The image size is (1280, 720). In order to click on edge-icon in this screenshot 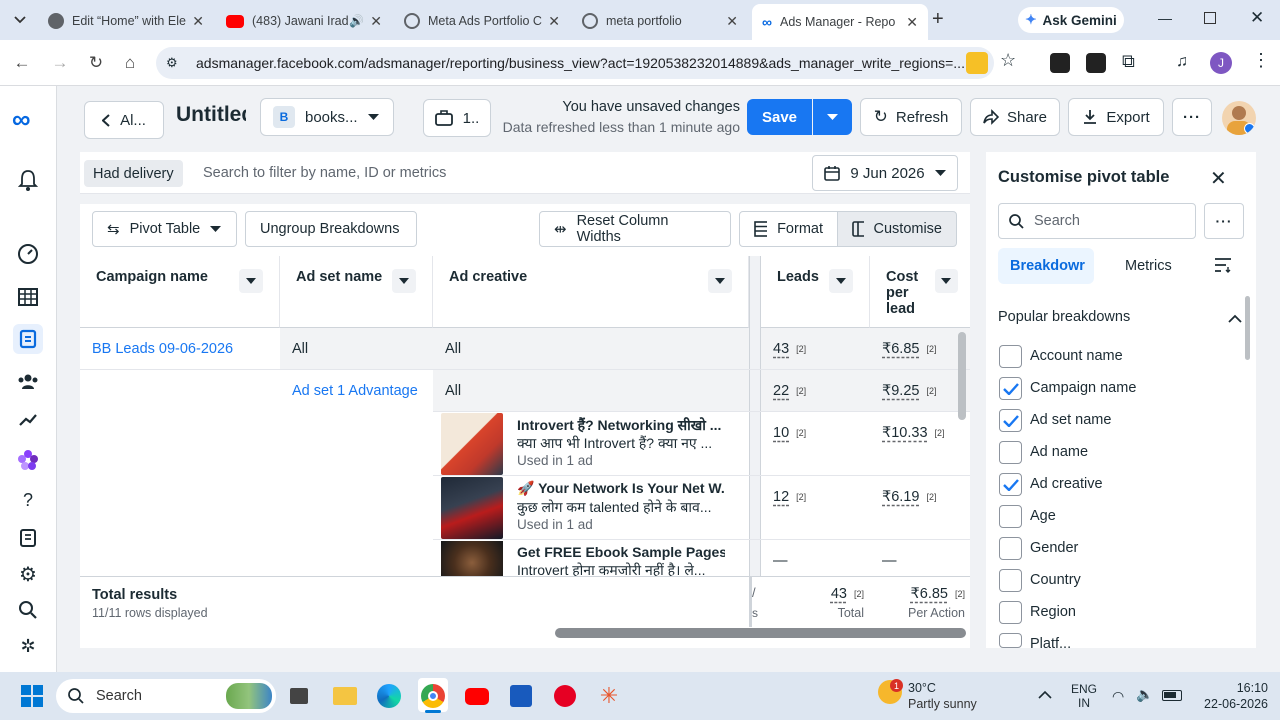, I will do `click(389, 696)`.